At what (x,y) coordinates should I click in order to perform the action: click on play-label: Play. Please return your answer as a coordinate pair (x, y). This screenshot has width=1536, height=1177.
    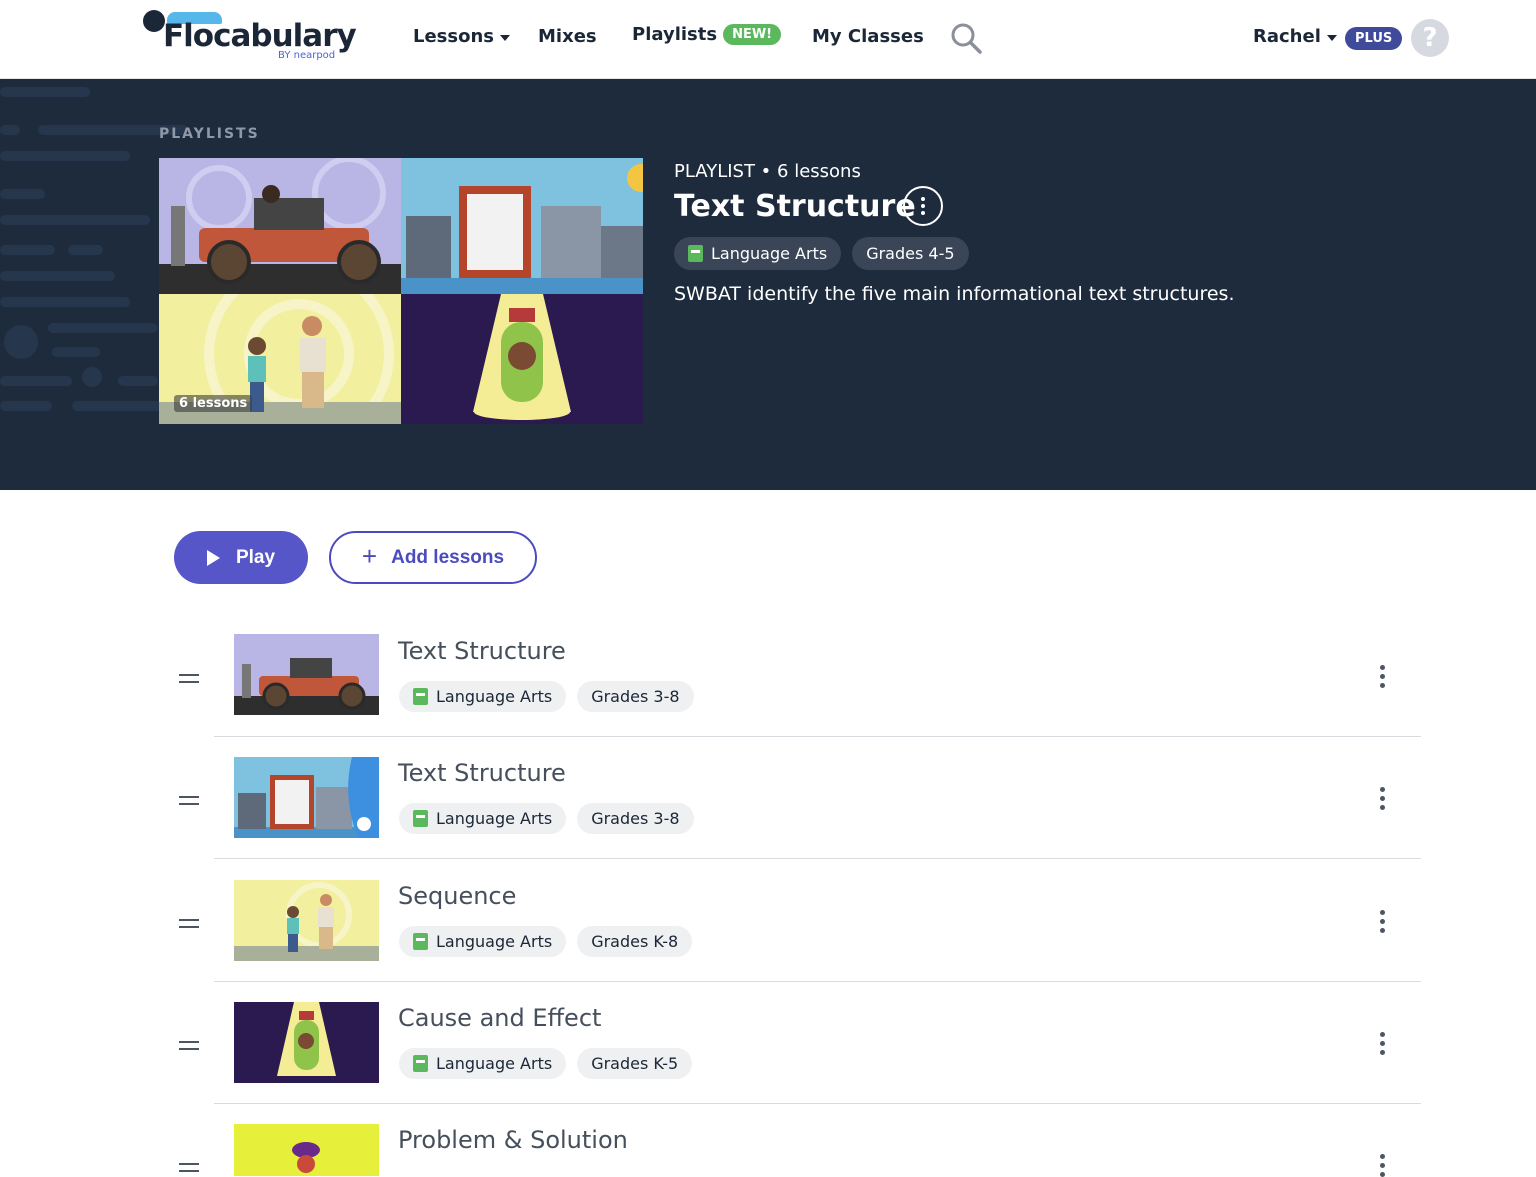
    Looking at the image, I should click on (255, 557).